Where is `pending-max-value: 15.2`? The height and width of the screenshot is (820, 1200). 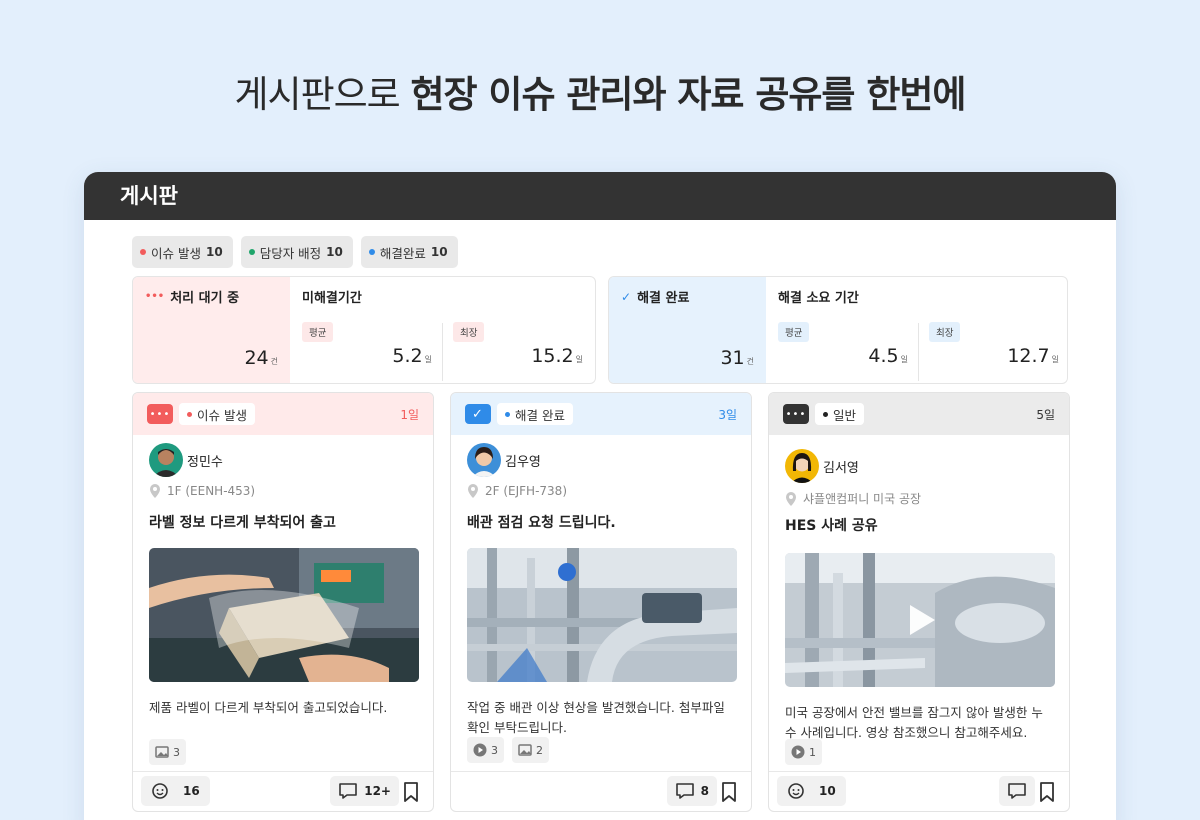 pending-max-value: 15.2 is located at coordinates (552, 356).